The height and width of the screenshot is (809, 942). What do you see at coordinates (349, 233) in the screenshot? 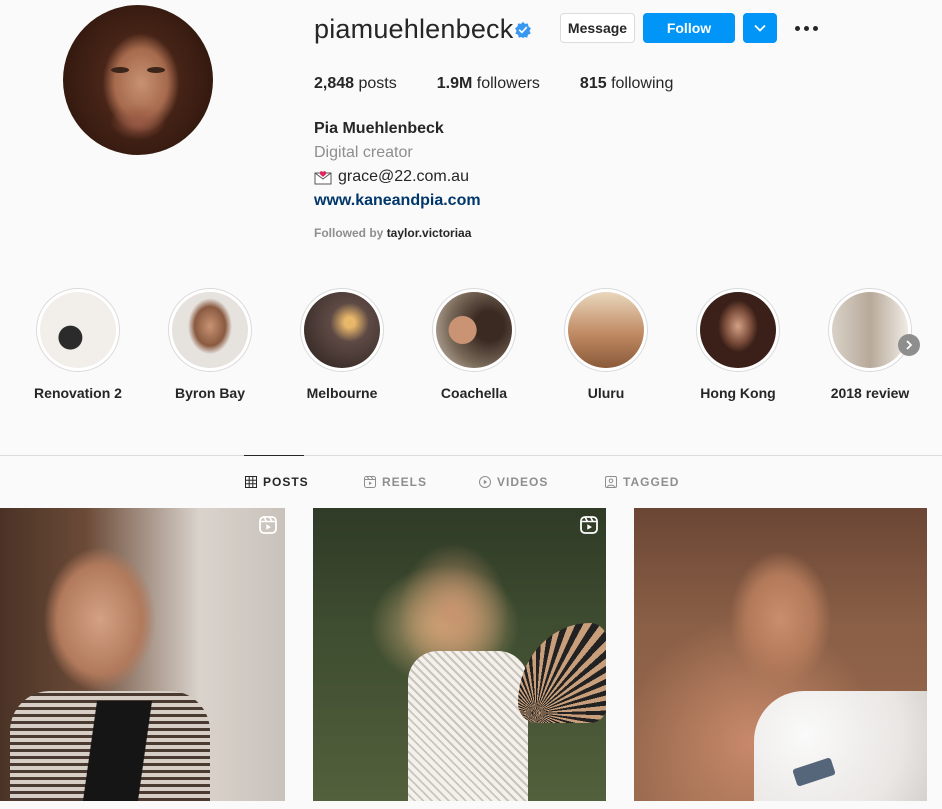
I see `followed-by-prefix: Followed by` at bounding box center [349, 233].